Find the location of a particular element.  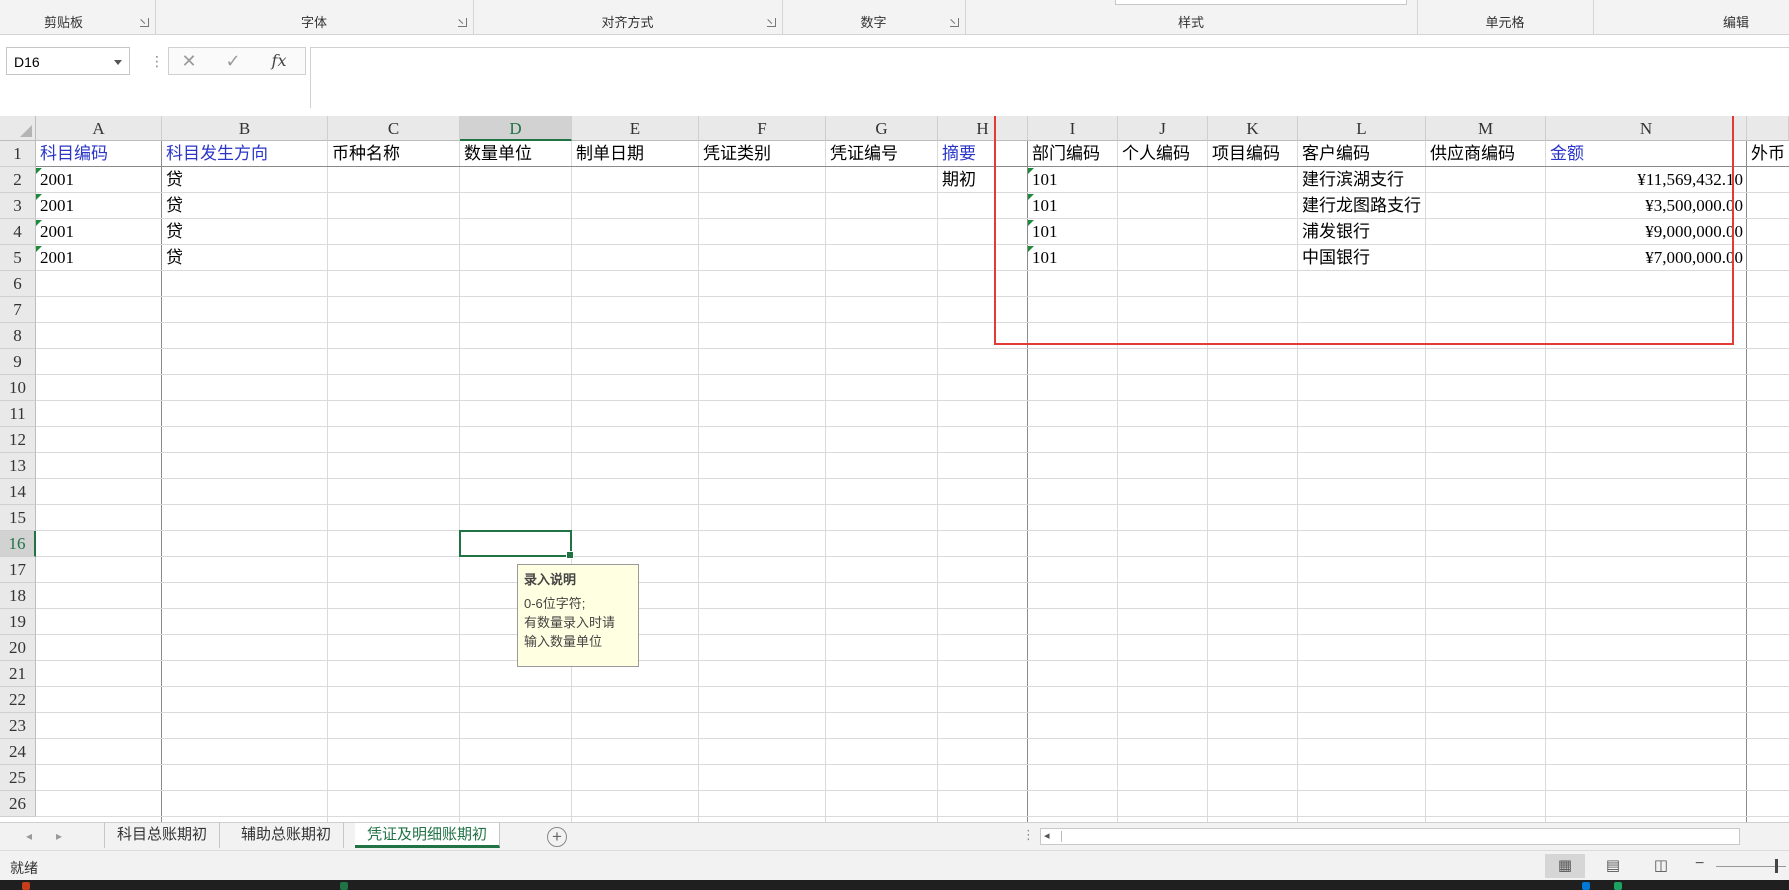

select-all-button is located at coordinates (18, 128).